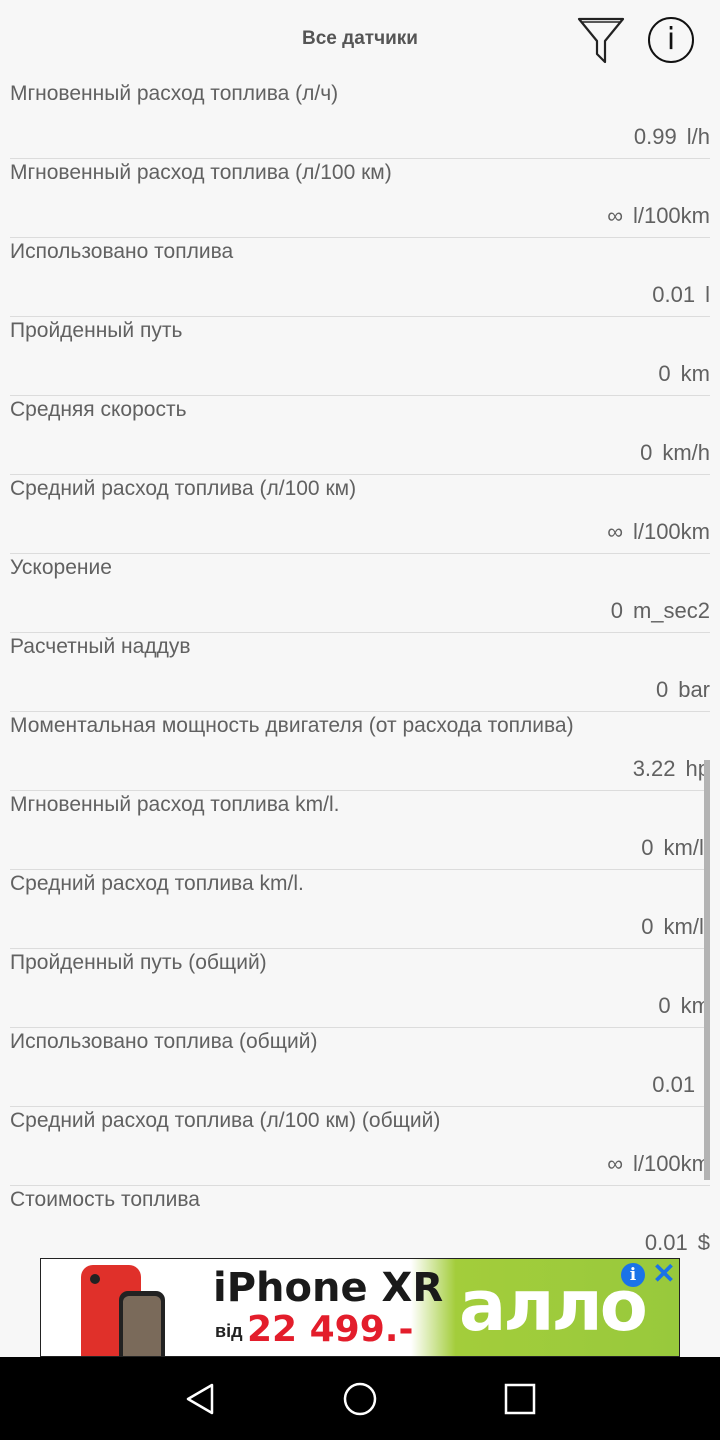  I want to click on sensor-label: Ускорение, so click(61, 567).